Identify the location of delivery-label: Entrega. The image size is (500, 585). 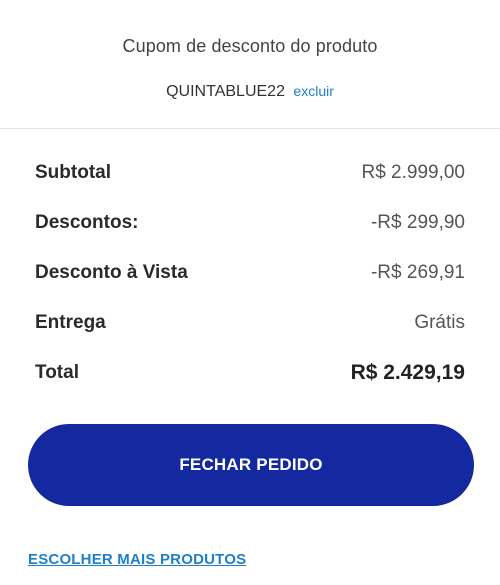
(70, 322).